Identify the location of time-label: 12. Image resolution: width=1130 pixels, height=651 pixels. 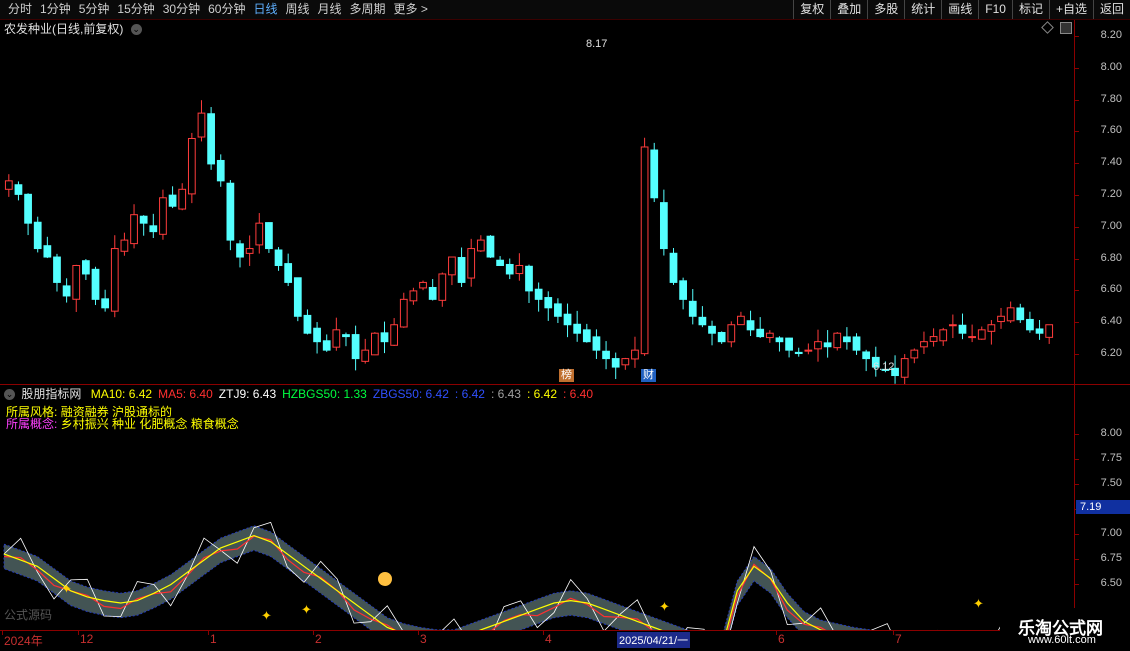
(87, 639).